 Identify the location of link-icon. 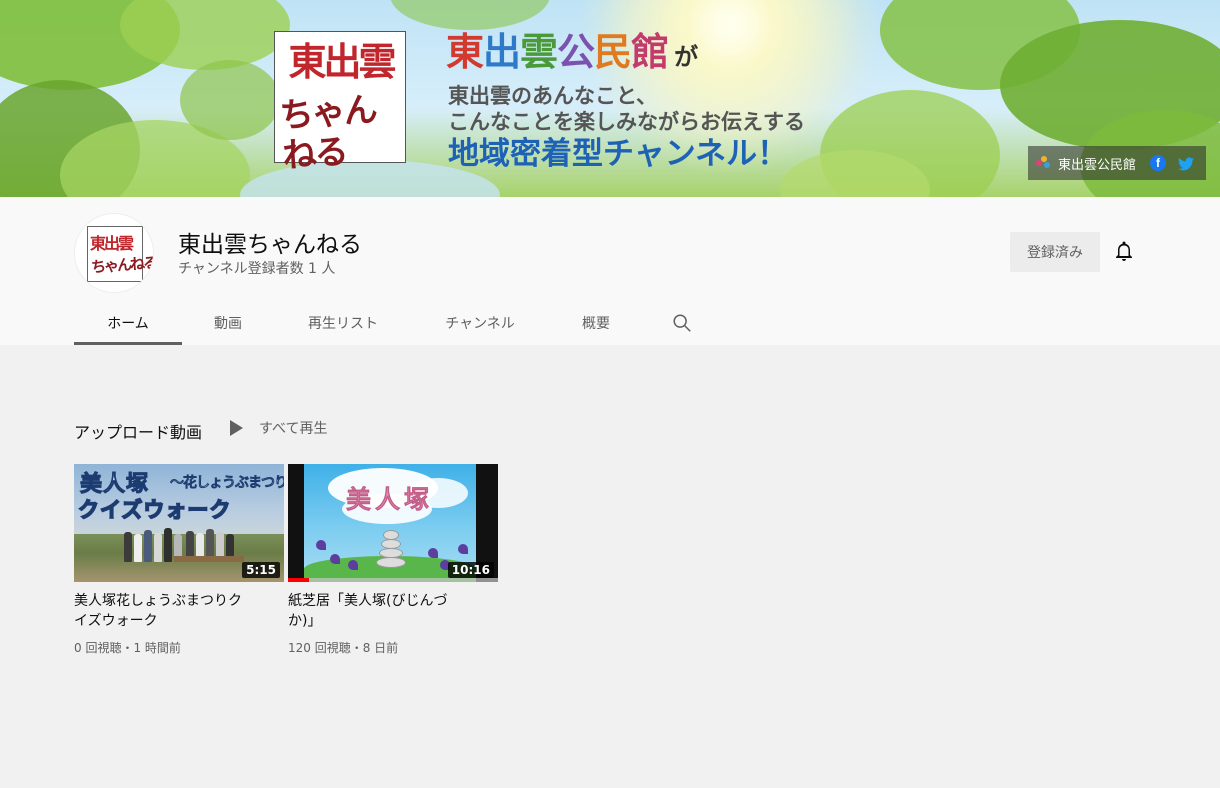
(1043, 163).